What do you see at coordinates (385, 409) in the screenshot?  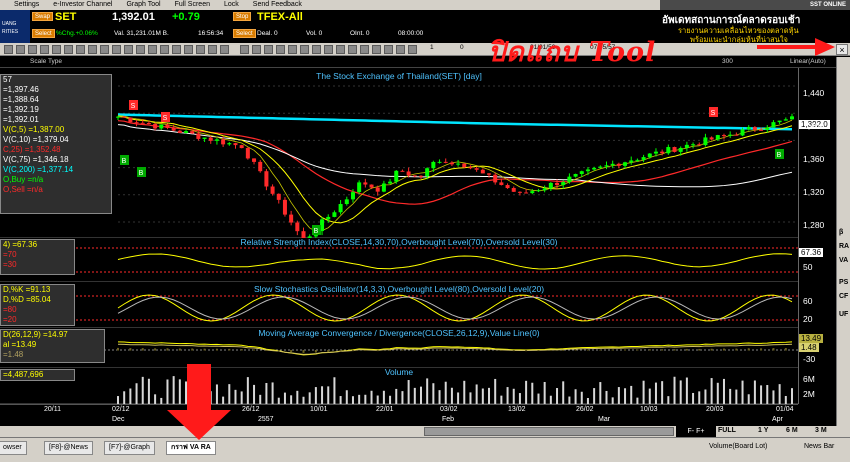 I see `date-tick-label: 22/01` at bounding box center [385, 409].